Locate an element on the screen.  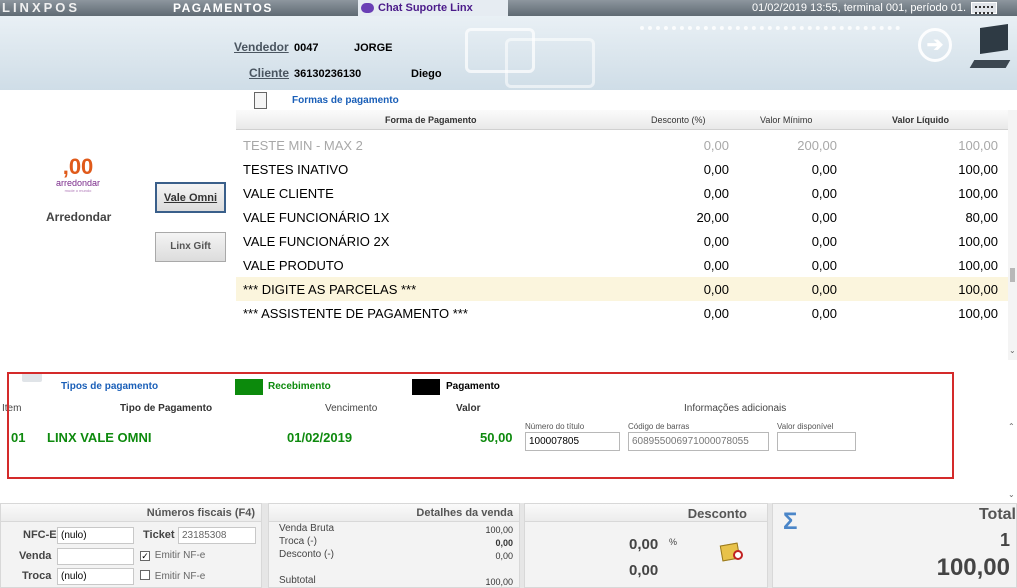
forma-row: VALE PRODUTO 0,00 0,00 100,00 is located at coordinates (622, 265).